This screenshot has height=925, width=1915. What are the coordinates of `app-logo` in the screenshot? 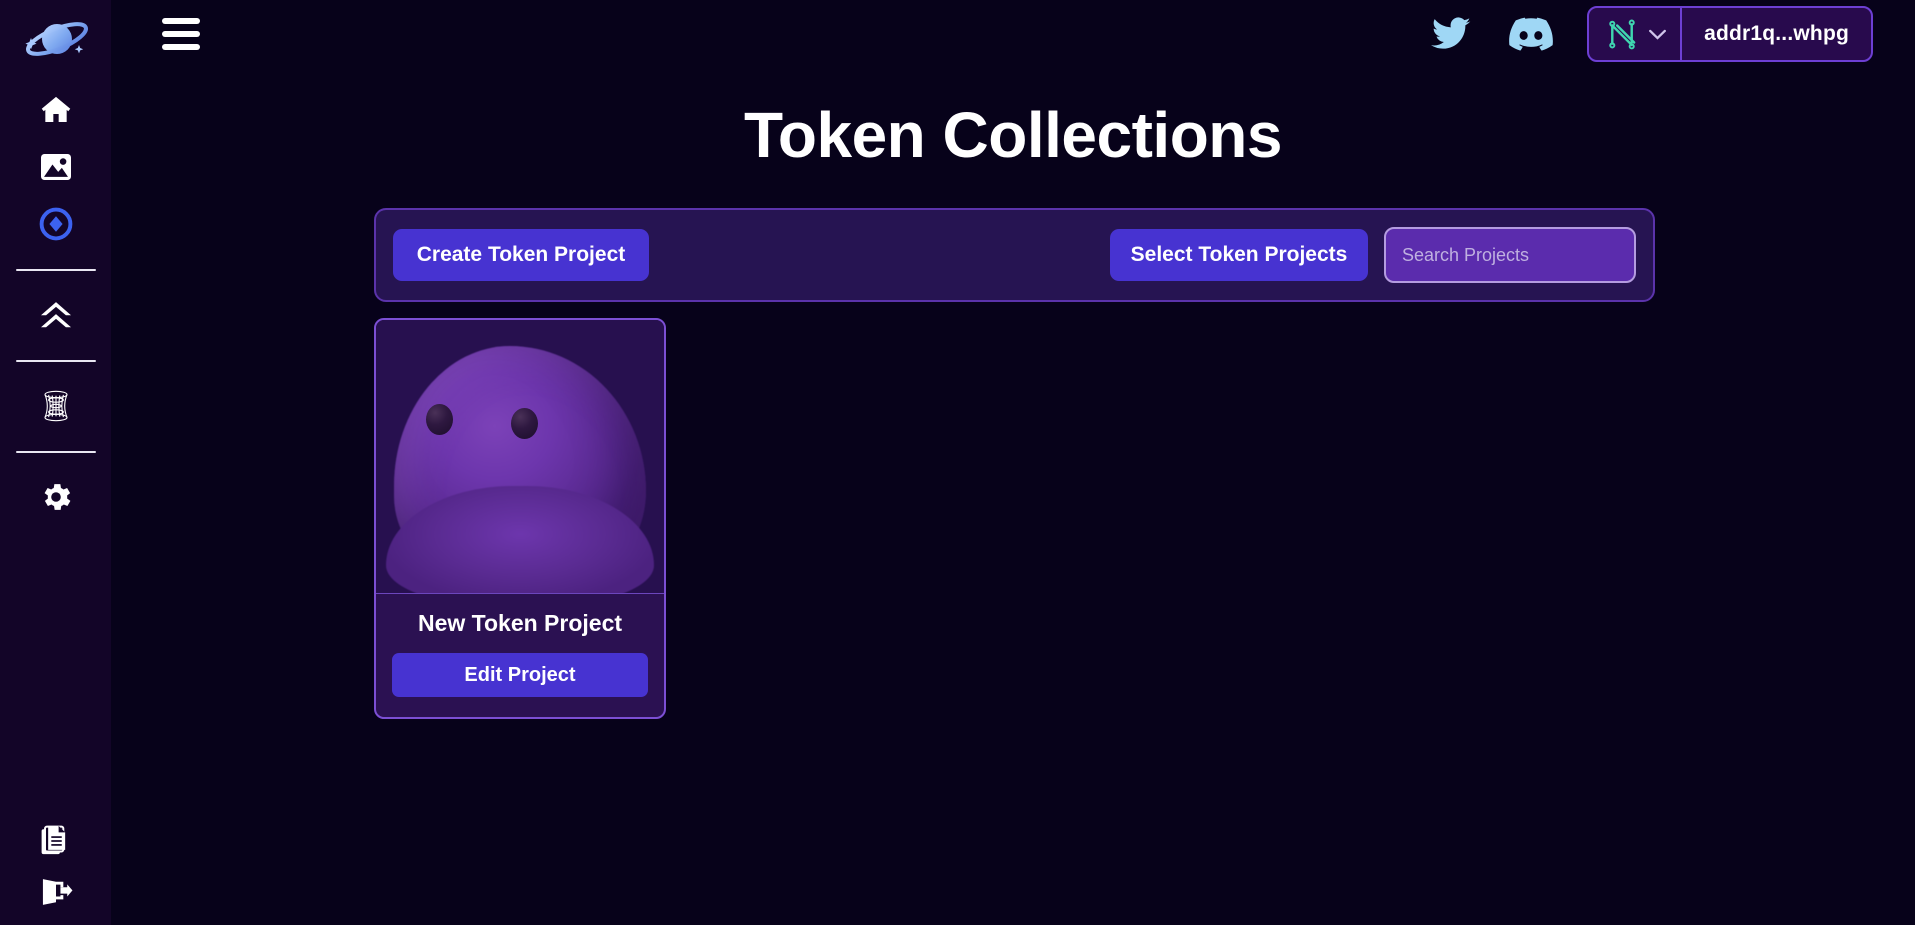 It's located at (55, 41).